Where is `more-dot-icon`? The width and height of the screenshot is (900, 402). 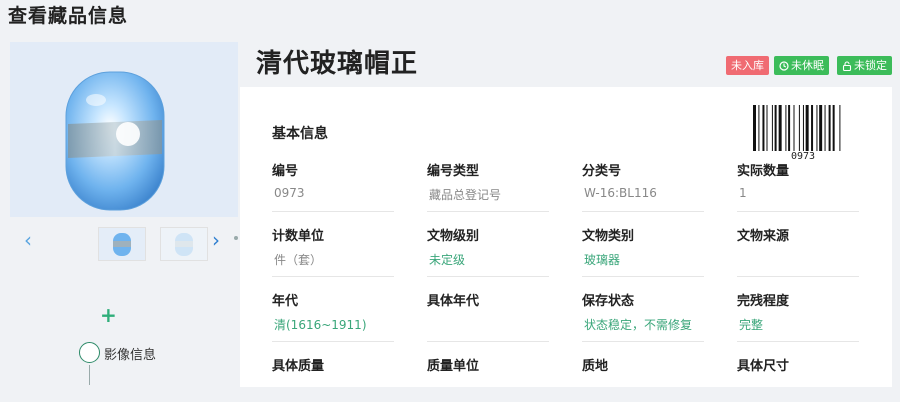 more-dot-icon is located at coordinates (236, 238).